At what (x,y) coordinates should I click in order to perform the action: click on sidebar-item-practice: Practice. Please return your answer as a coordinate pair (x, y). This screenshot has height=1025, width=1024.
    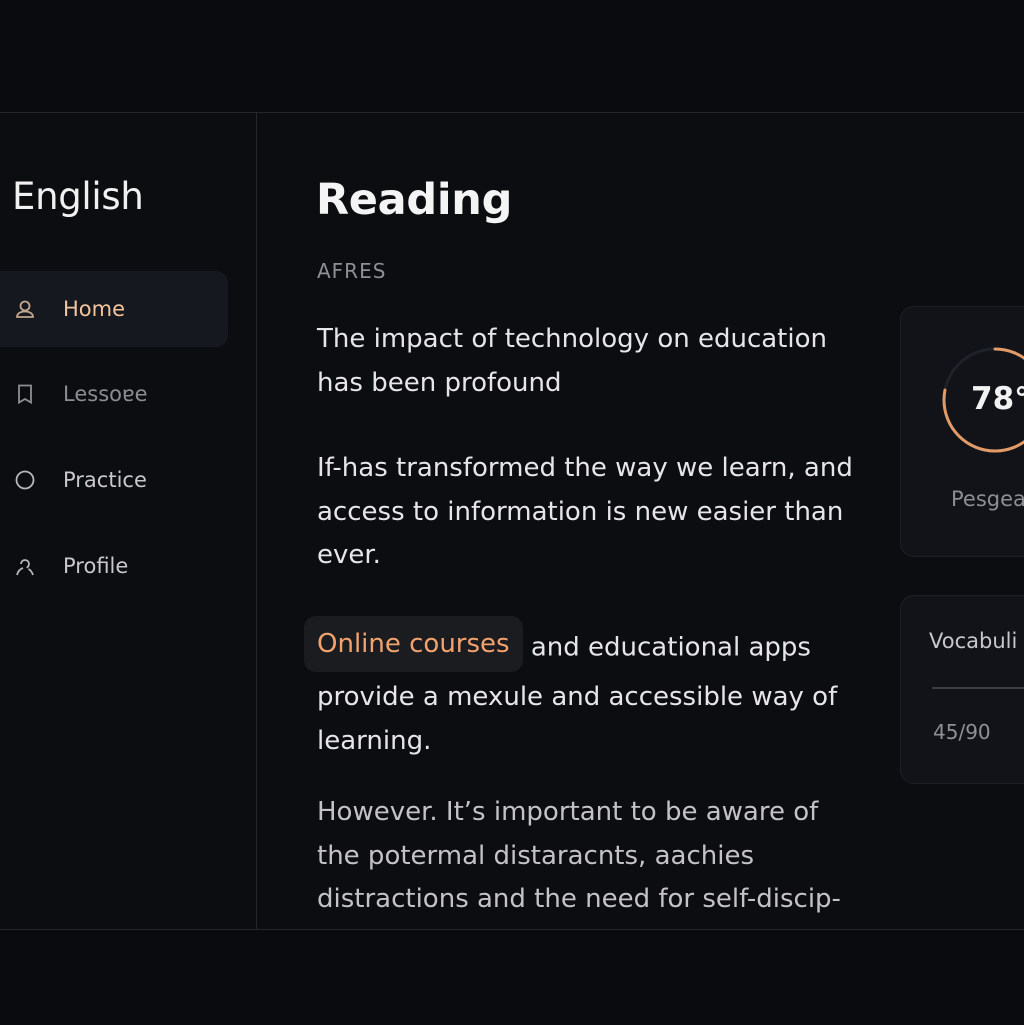
    Looking at the image, I should click on (114, 480).